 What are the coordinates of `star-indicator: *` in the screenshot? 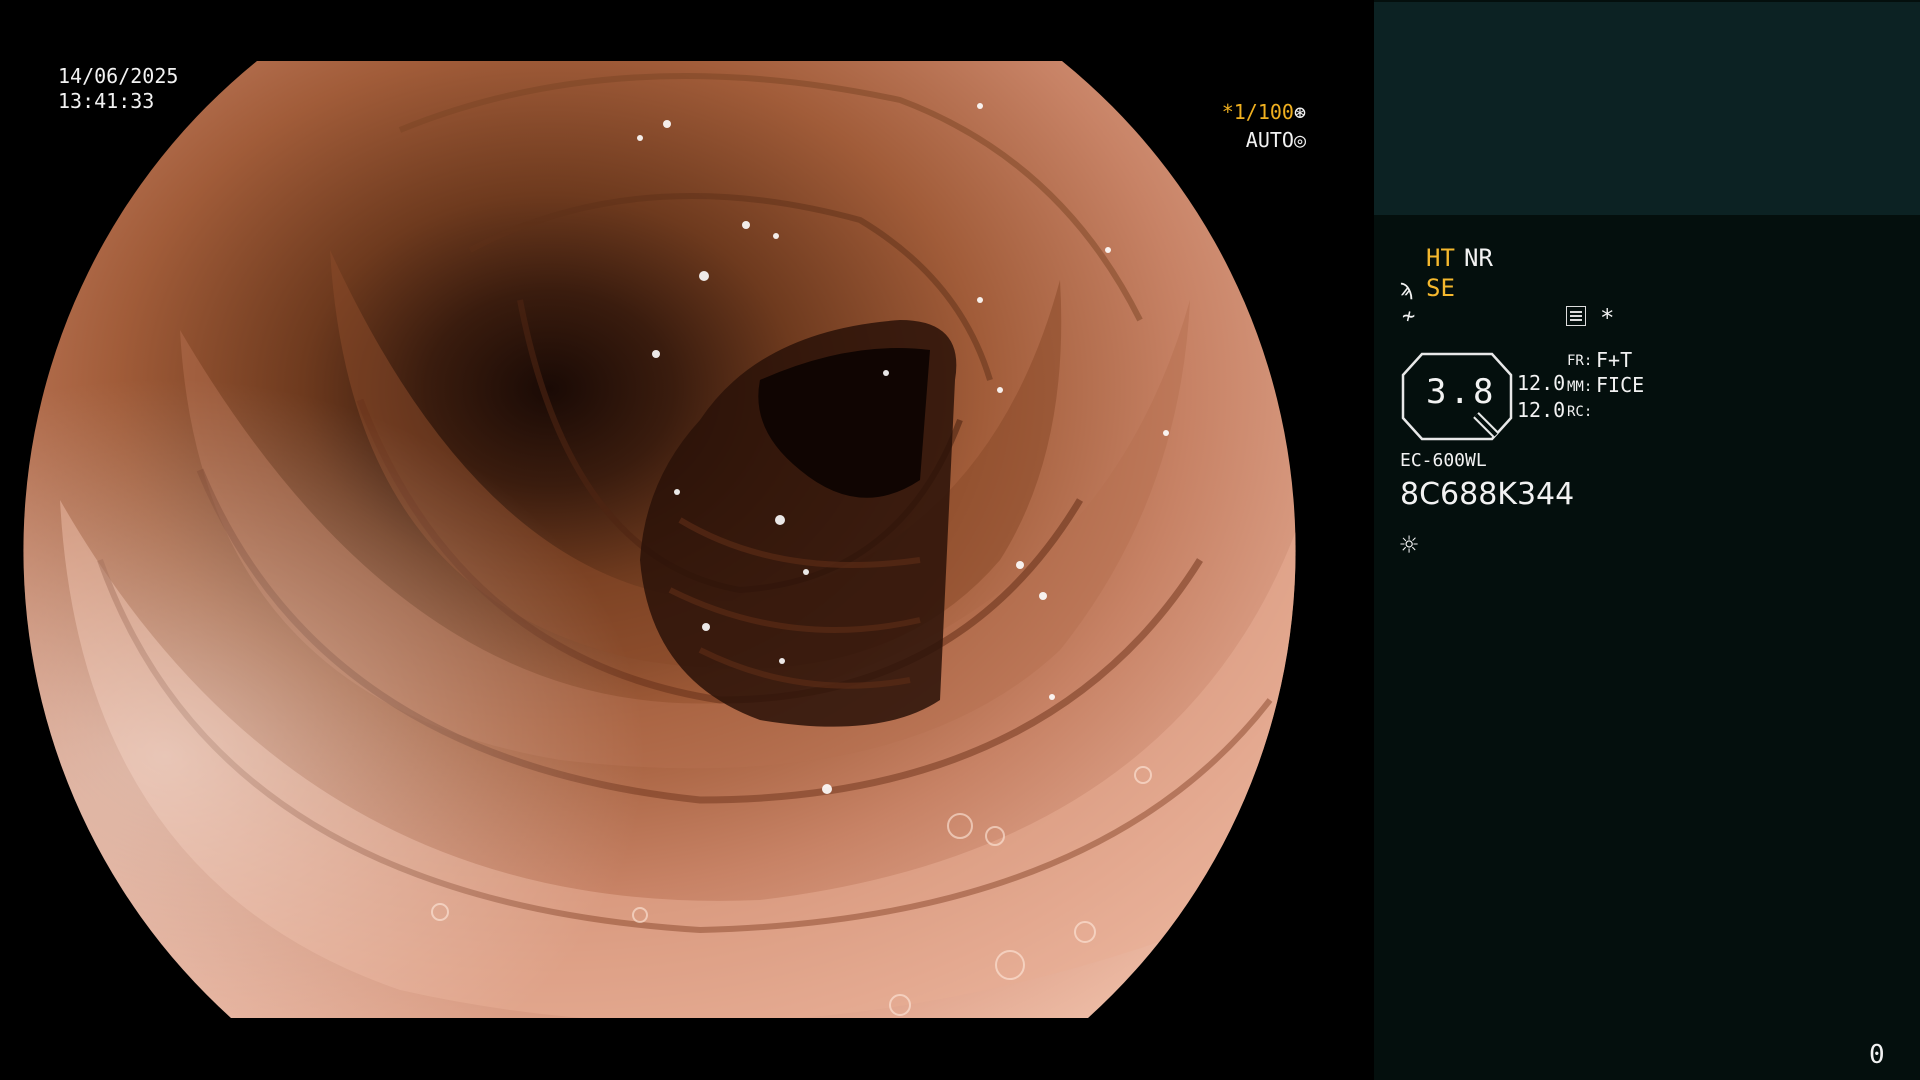 It's located at (1607, 318).